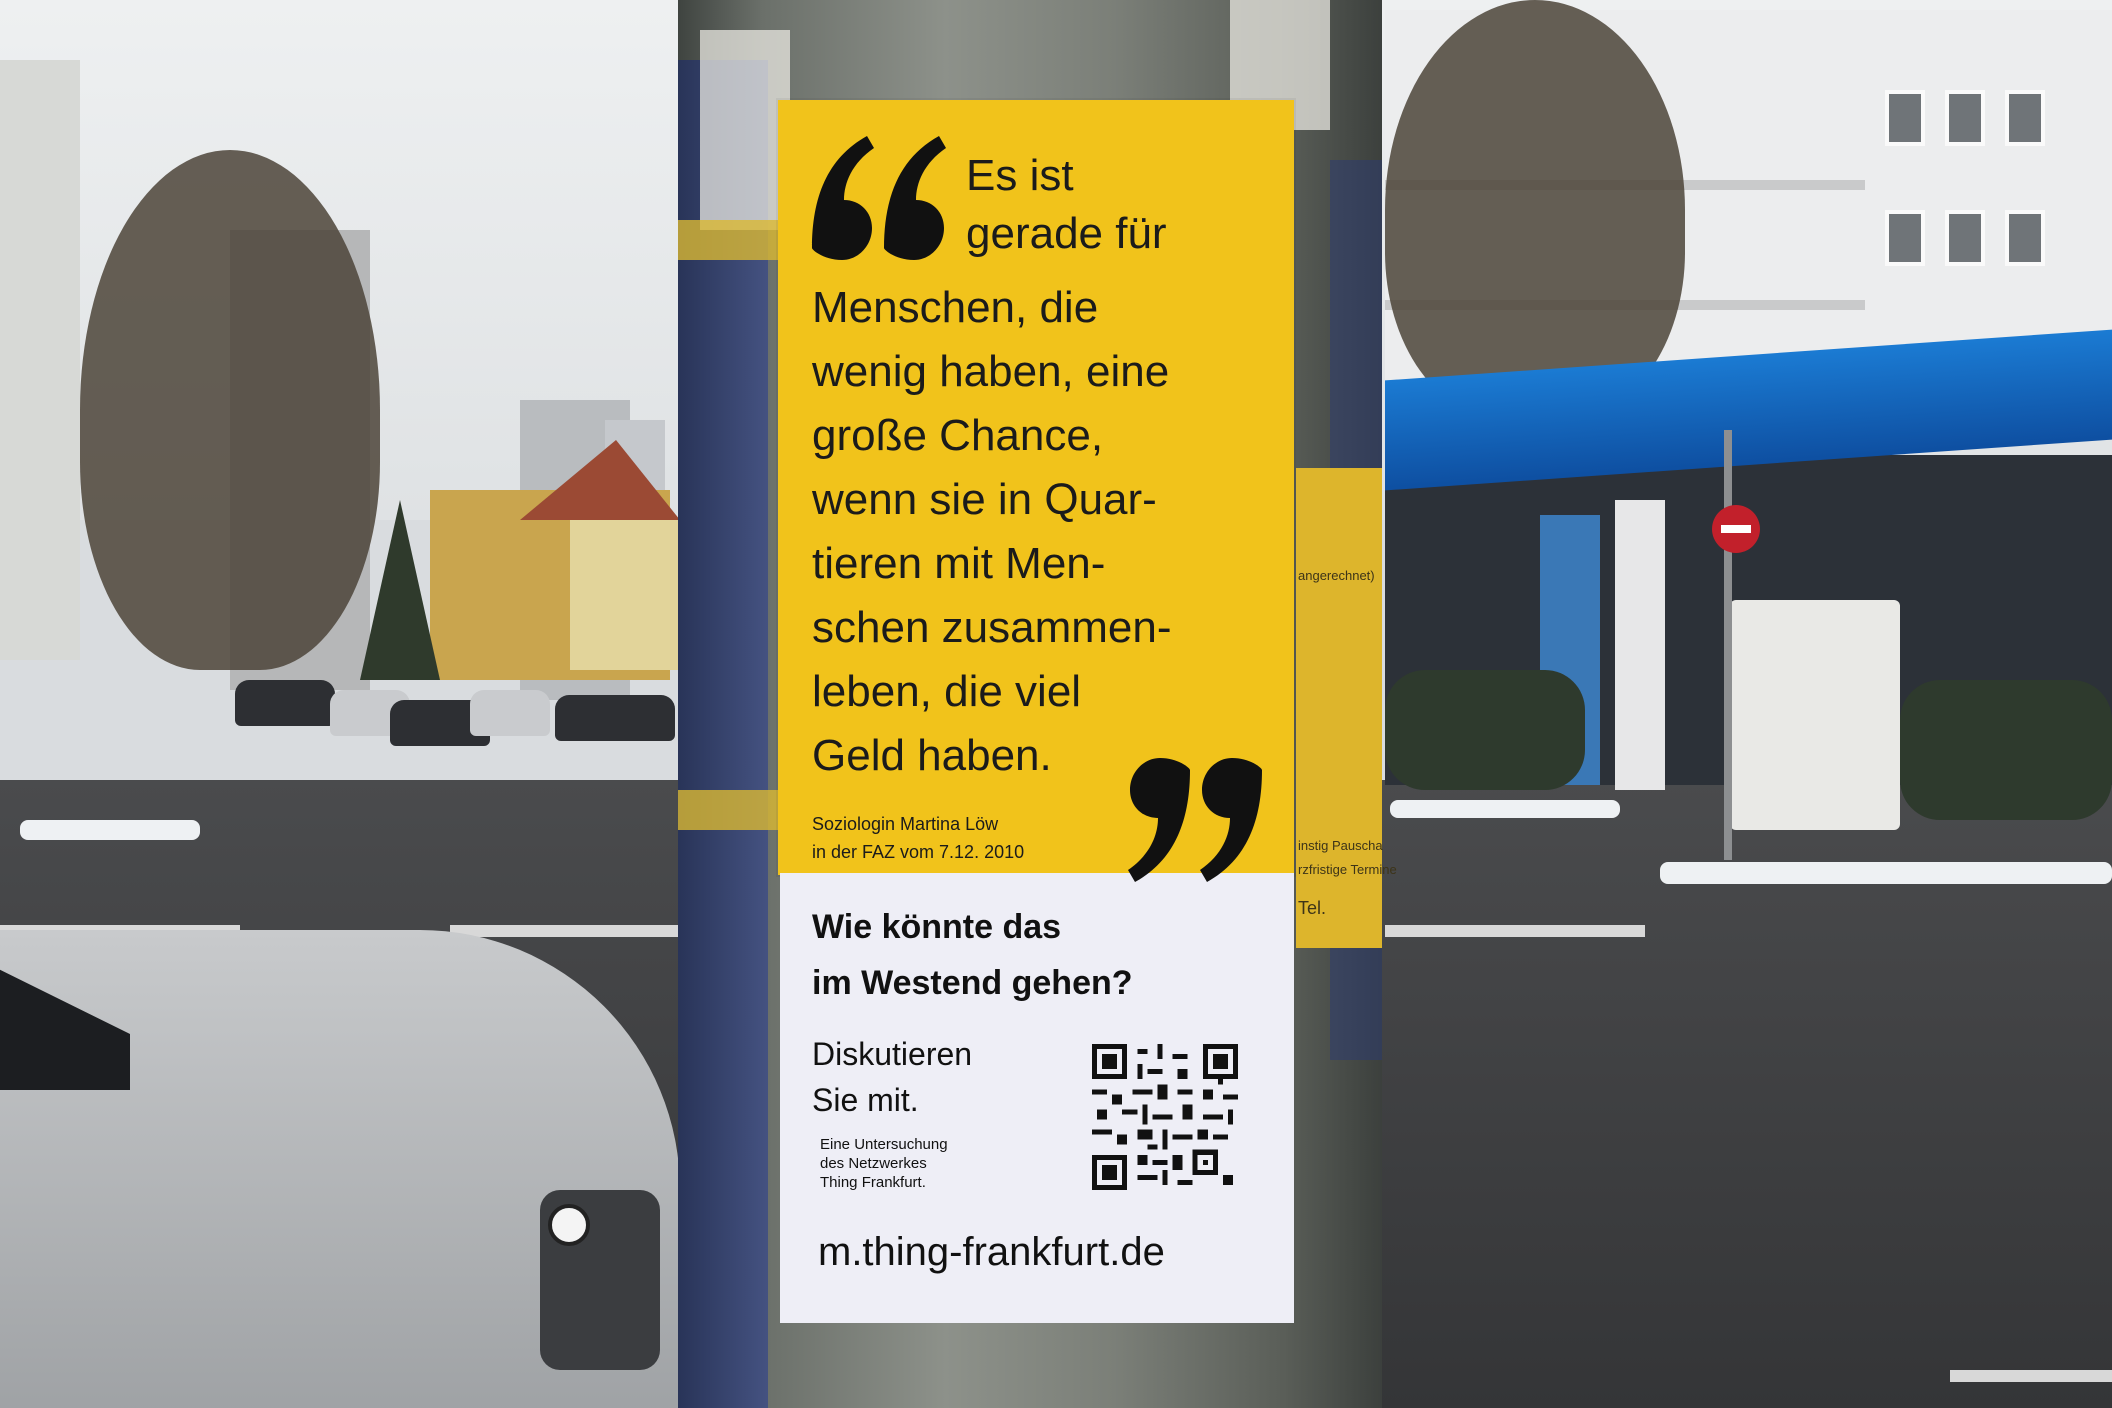  What do you see at coordinates (1020, 175) in the screenshot?
I see `quote-line: Es ist` at bounding box center [1020, 175].